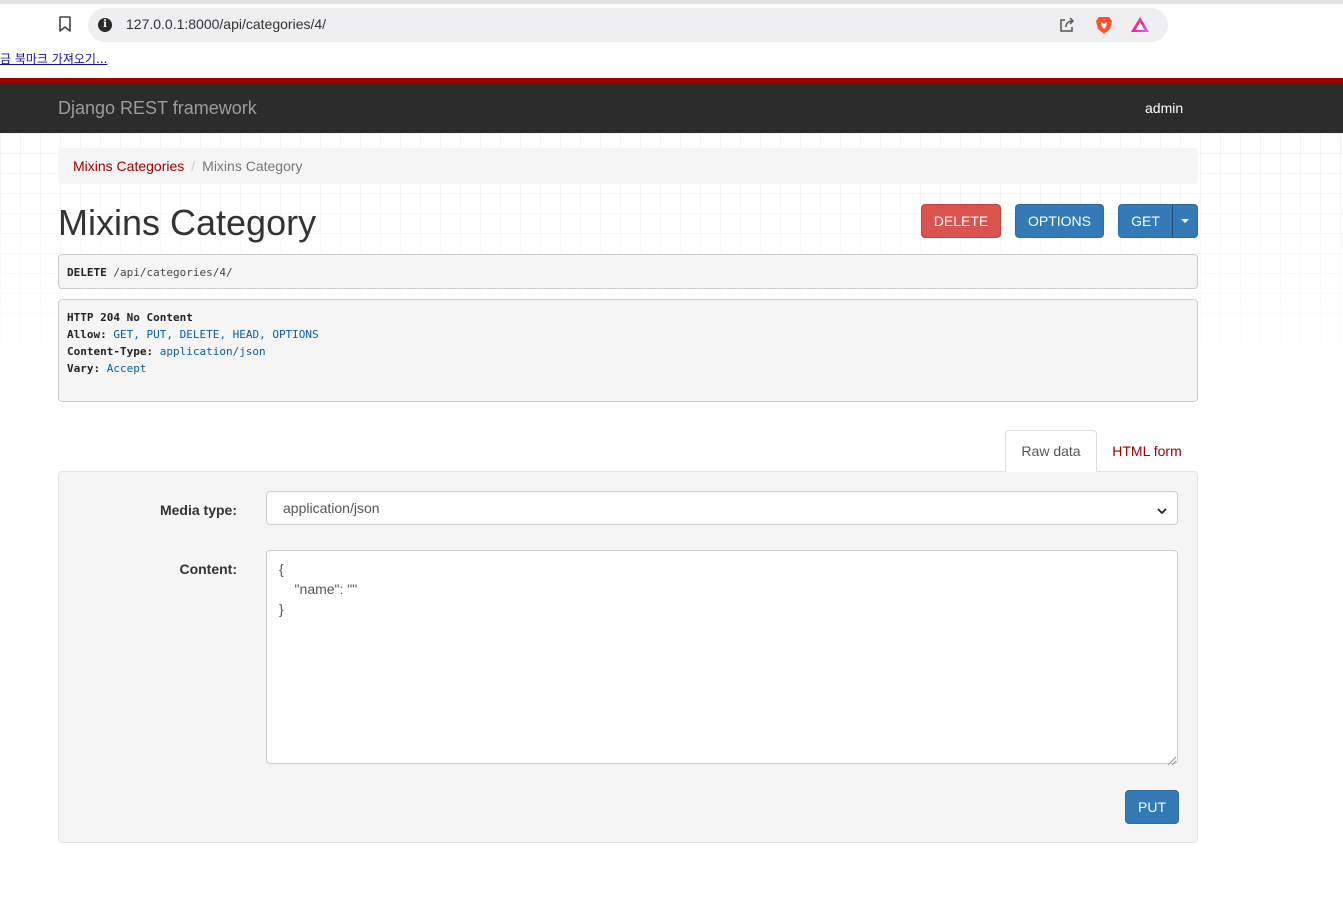 This screenshot has width=1343, height=908. Describe the element at coordinates (226, 24) in the screenshot. I see `address-bar-url: 127.0.0.1:8000/api/categories/4/` at that location.